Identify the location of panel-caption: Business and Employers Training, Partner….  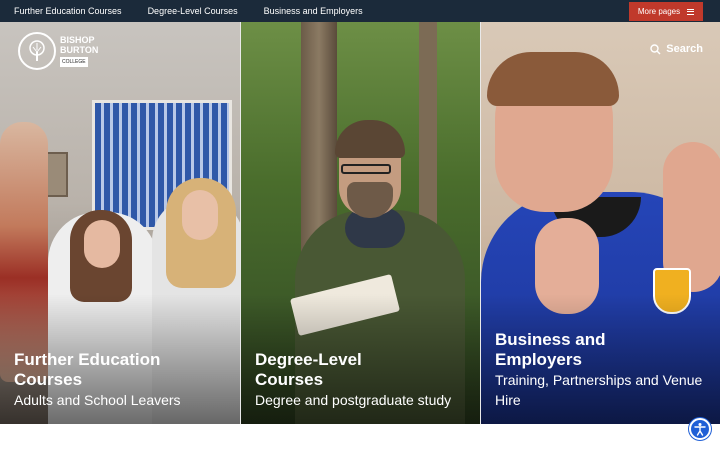
(602, 370).